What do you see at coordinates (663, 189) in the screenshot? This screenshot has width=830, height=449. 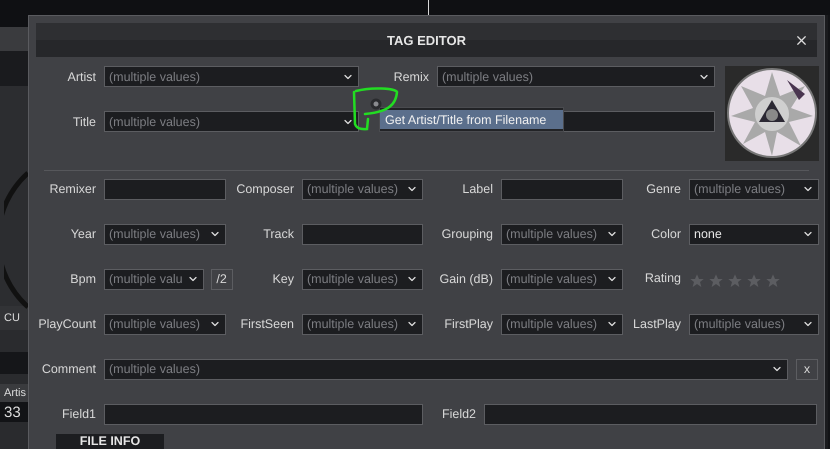 I see `field-label: Genre` at bounding box center [663, 189].